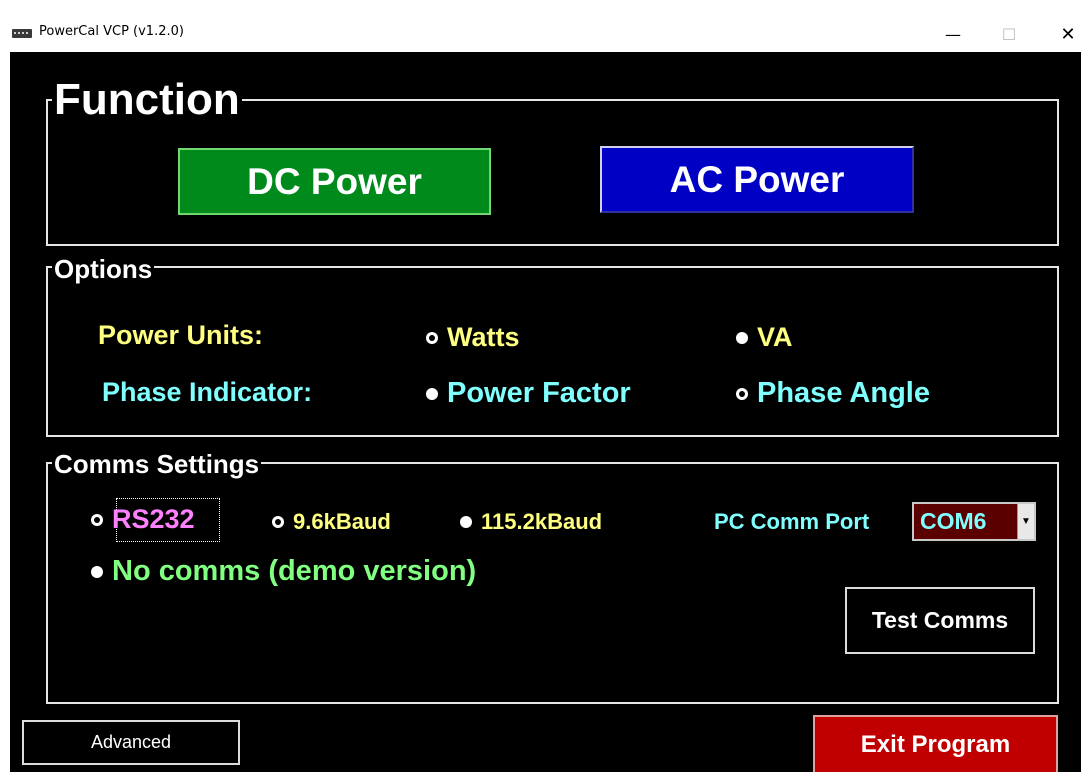  Describe the element at coordinates (935, 743) in the screenshot. I see `exit-program-button: Exit Program` at that location.